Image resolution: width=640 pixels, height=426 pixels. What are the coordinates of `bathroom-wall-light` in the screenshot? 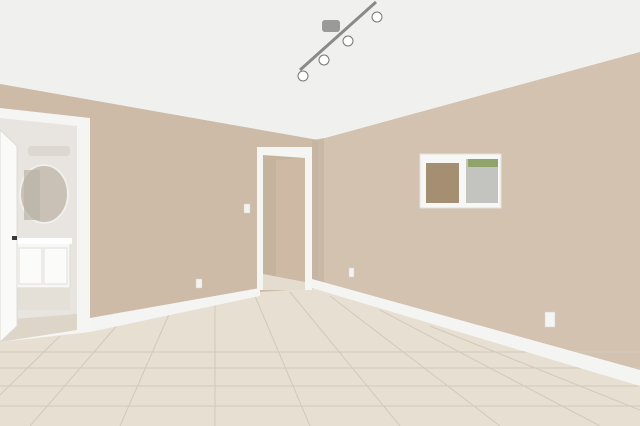 It's located at (49, 151).